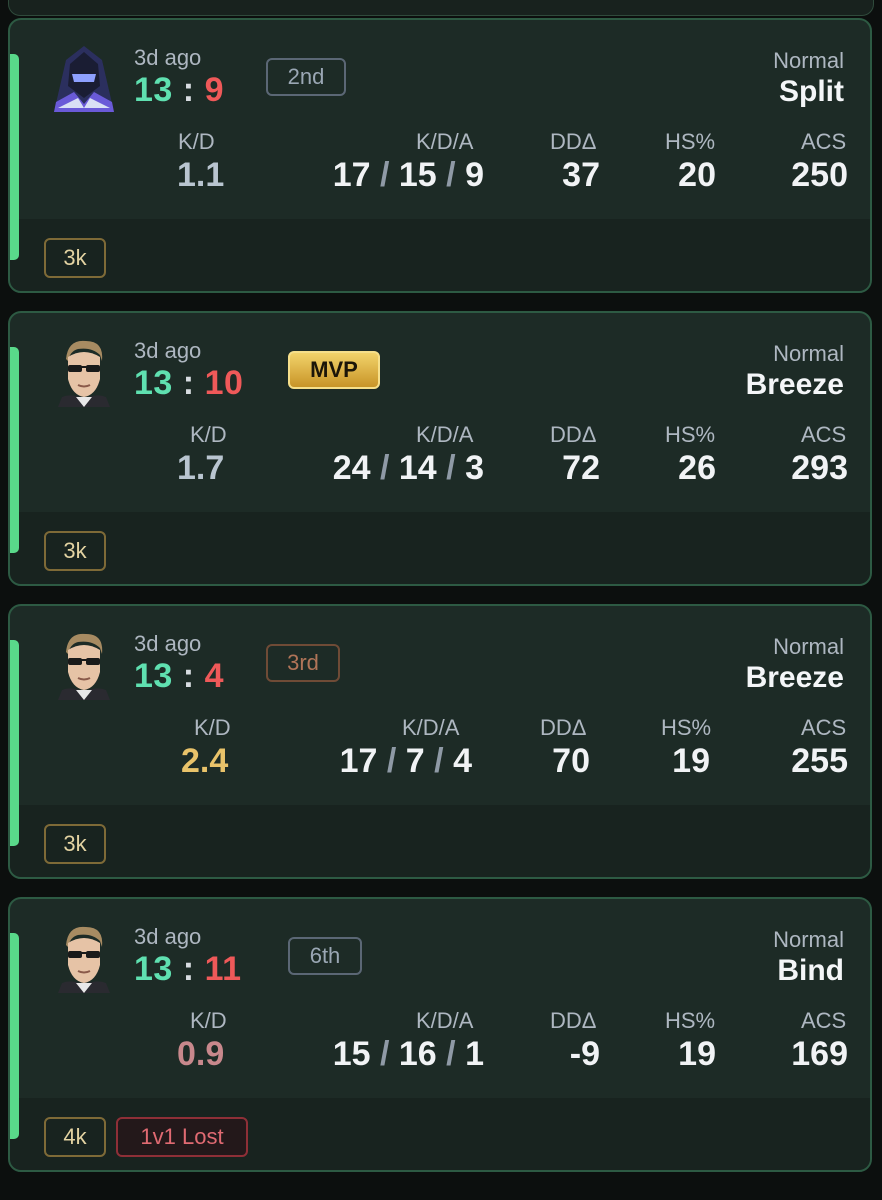  I want to click on kda-value: 24 / 14 / 3, so click(382, 468).